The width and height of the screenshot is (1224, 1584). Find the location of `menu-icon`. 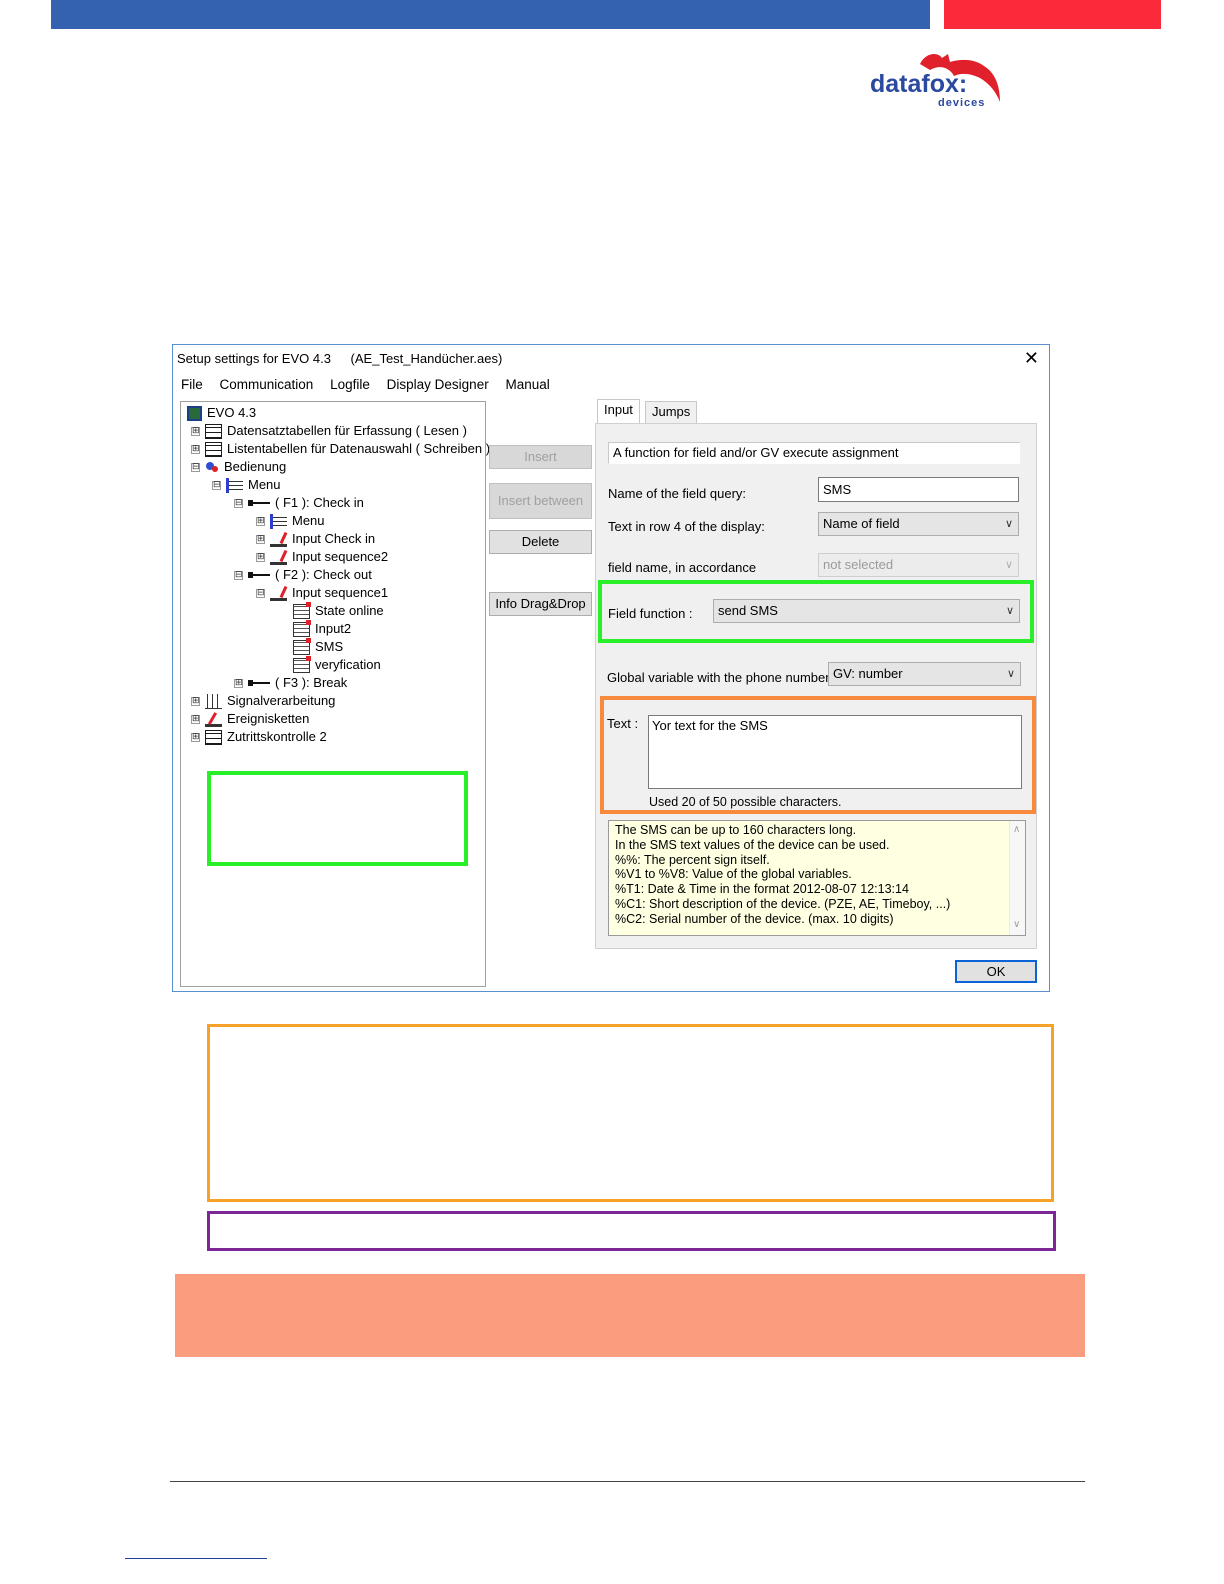

menu-icon is located at coordinates (234, 485).